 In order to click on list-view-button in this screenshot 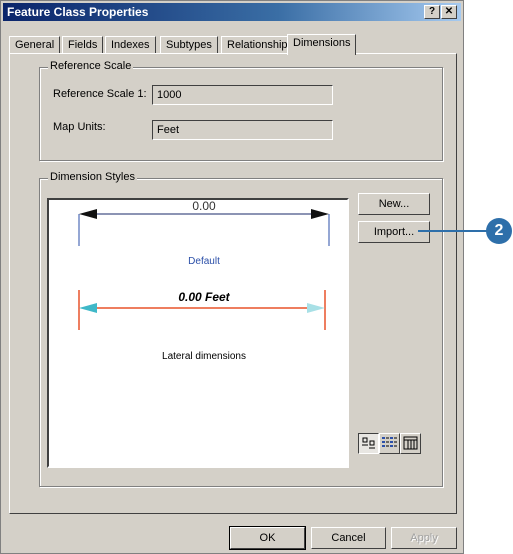, I will do `click(389, 443)`.